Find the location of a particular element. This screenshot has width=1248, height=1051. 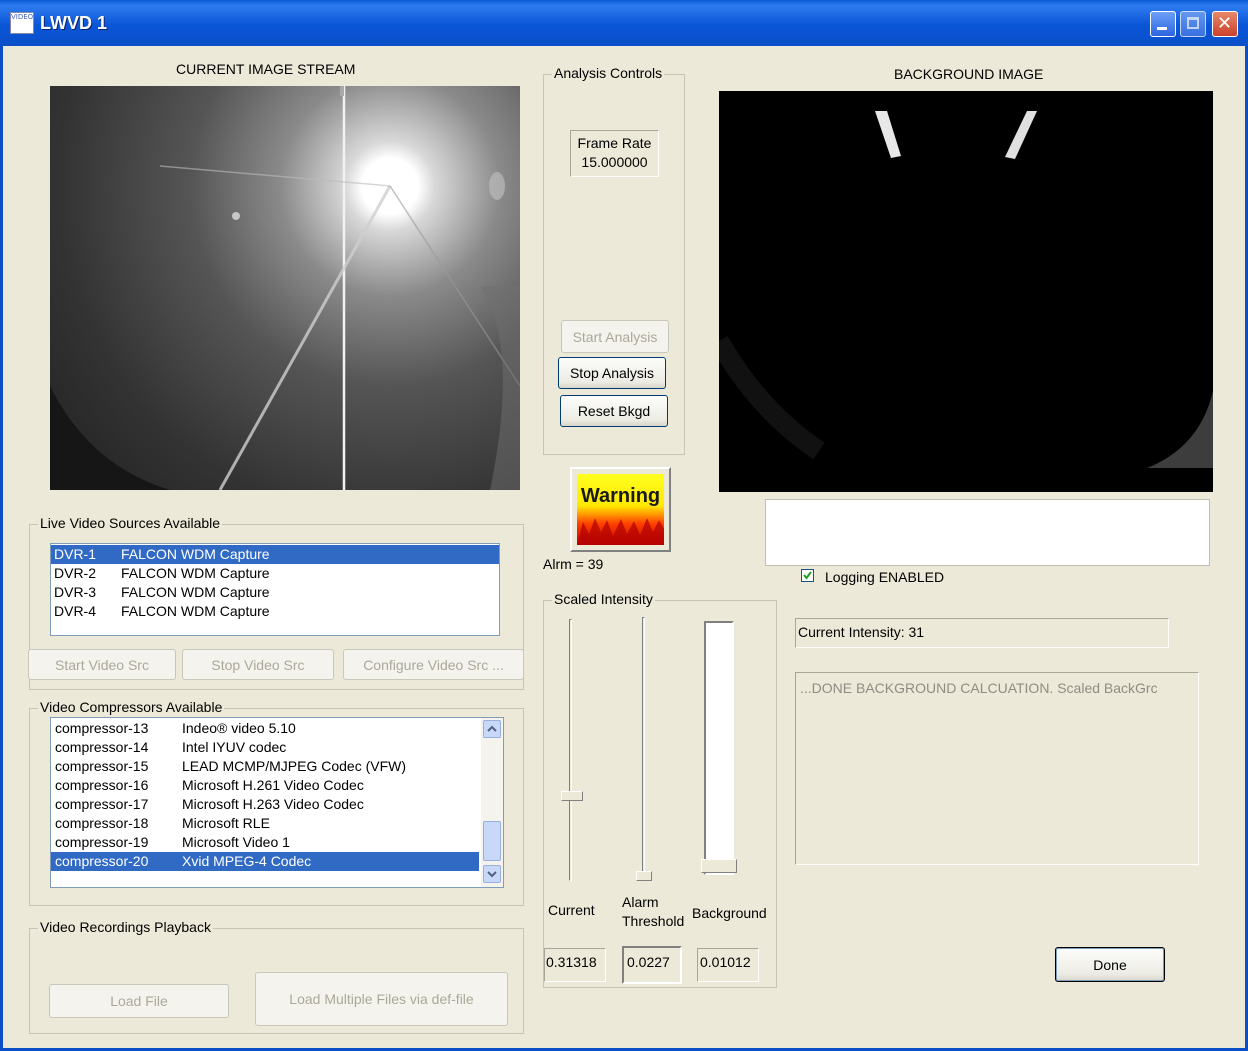

list-item: compressor-20 Xvid MPEG-4 Codec is located at coordinates (265, 861).